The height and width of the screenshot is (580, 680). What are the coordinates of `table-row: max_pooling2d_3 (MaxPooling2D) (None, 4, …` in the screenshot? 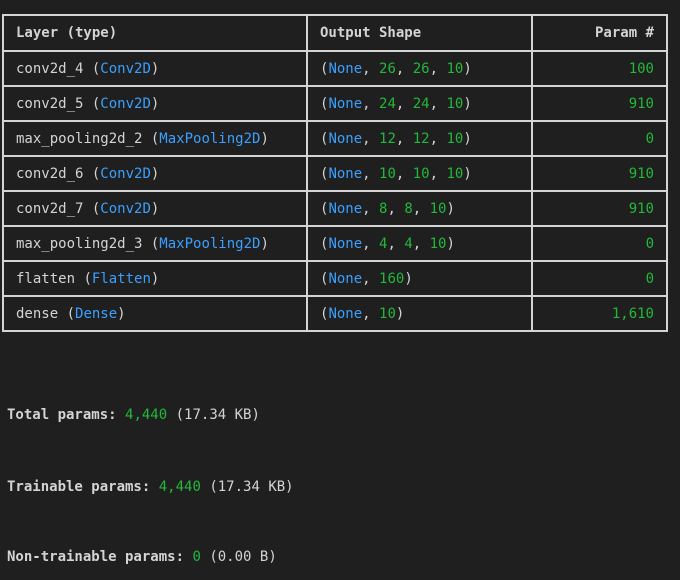 It's located at (335, 243).